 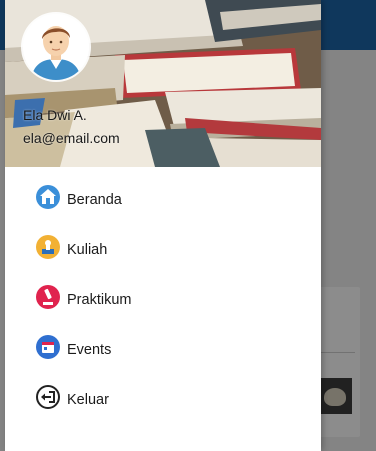 What do you see at coordinates (170, 247) in the screenshot?
I see `menu-item-kuliah: Kuliah` at bounding box center [170, 247].